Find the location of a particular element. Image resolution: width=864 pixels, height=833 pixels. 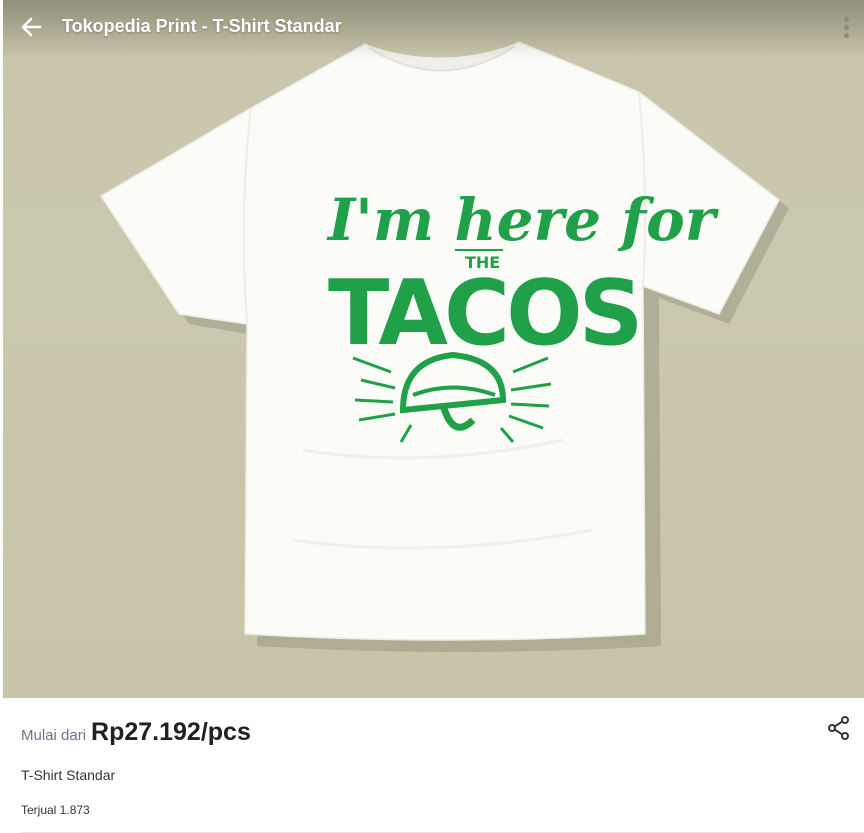

arrow-left-icon is located at coordinates (31, 27).